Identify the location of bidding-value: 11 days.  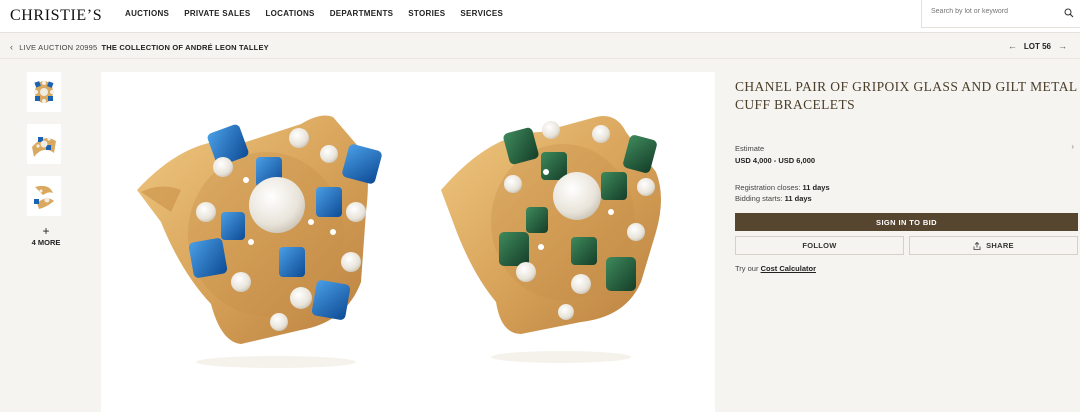
(798, 198).